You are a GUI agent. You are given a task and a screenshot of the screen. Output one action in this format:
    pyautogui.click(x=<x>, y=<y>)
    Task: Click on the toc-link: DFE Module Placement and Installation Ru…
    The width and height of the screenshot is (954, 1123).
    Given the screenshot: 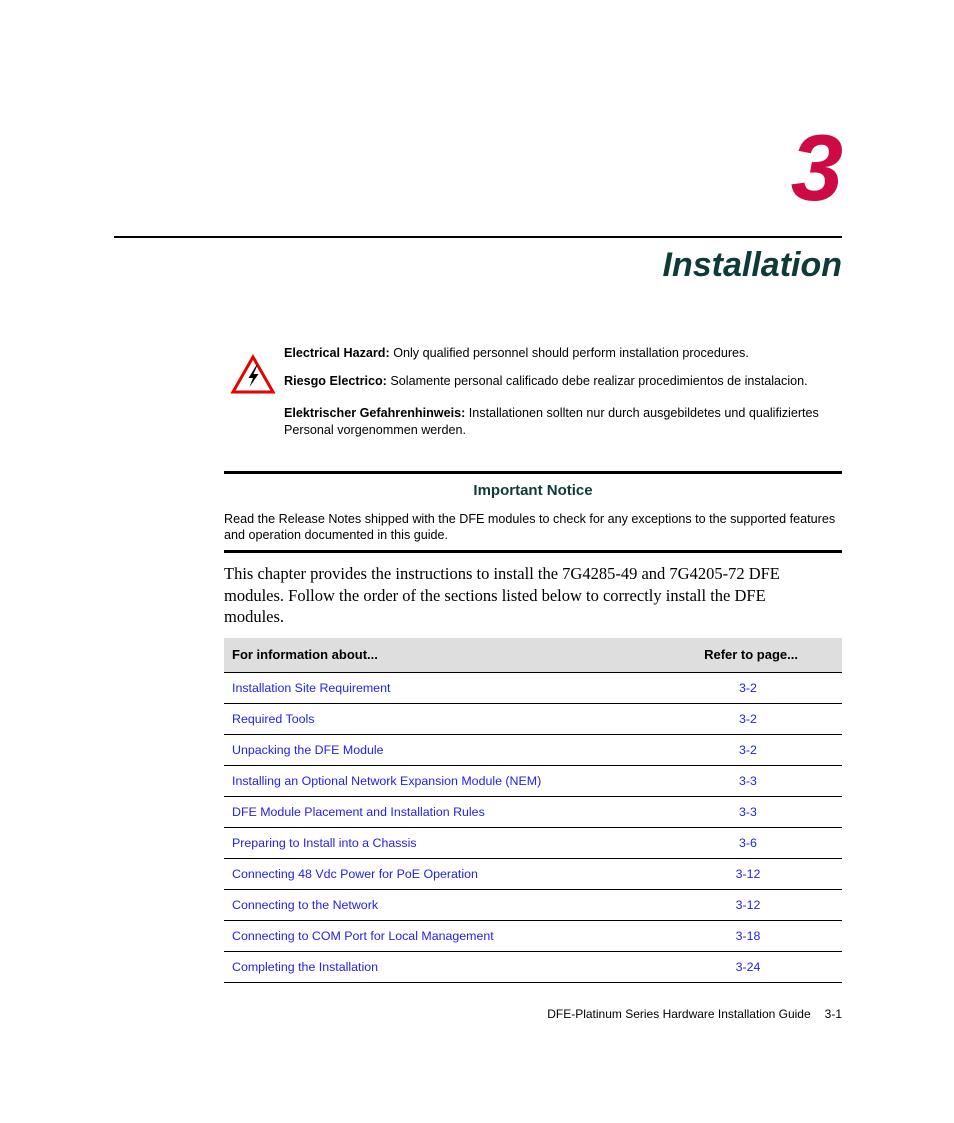 What is the action you would take?
    pyautogui.click(x=358, y=812)
    